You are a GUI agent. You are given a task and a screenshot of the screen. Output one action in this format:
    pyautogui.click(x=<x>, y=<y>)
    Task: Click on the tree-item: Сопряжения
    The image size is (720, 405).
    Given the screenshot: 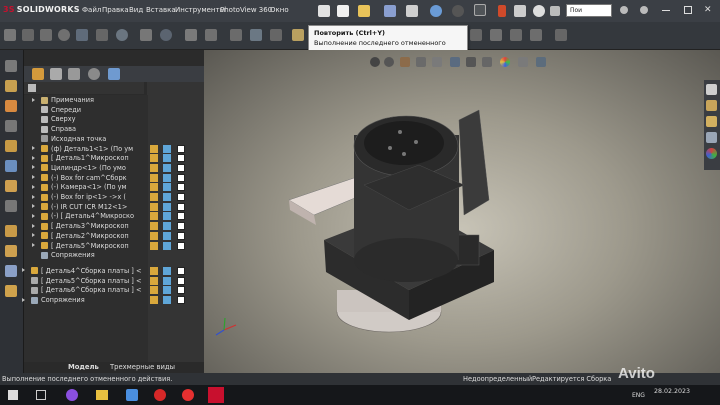 What is the action you would take?
    pyautogui.click(x=53, y=300)
    